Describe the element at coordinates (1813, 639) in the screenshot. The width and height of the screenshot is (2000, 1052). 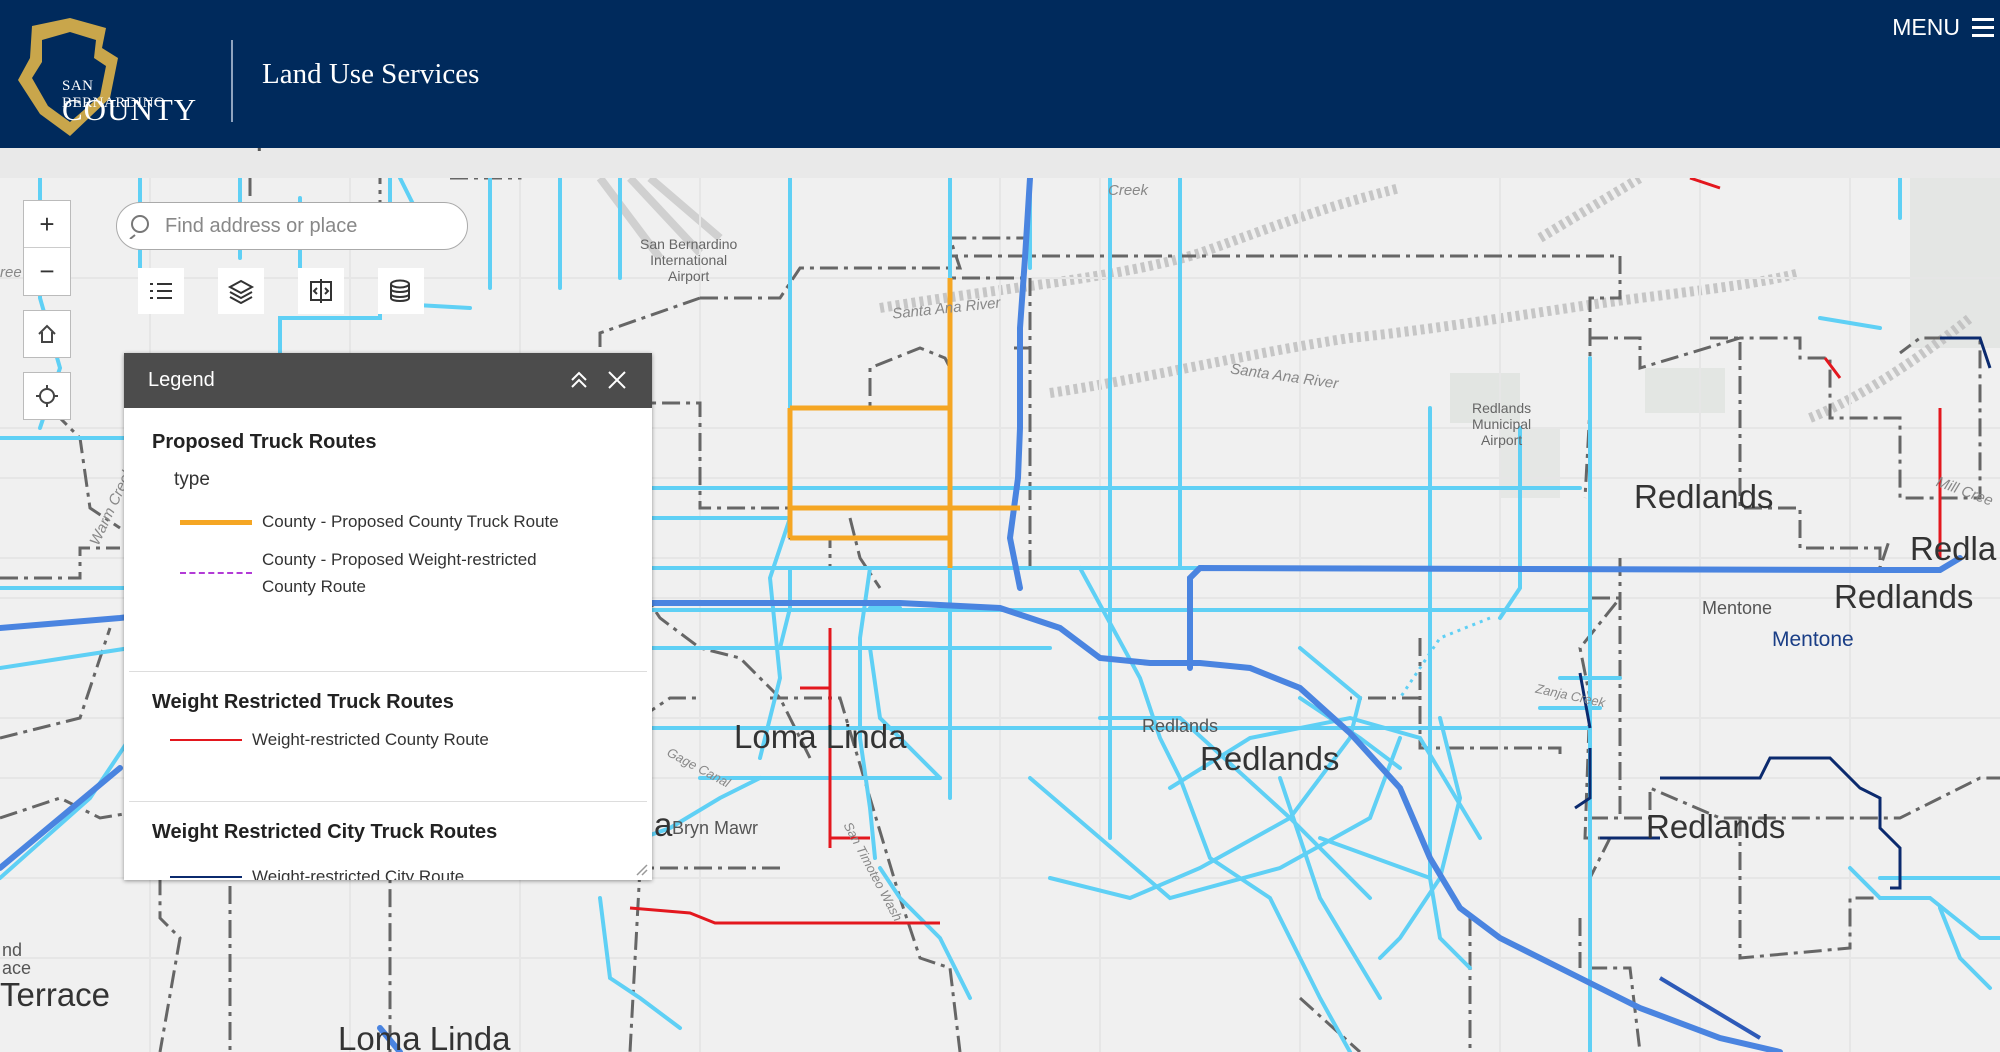
I see `map-label-mentone-blue: Mentone` at that location.